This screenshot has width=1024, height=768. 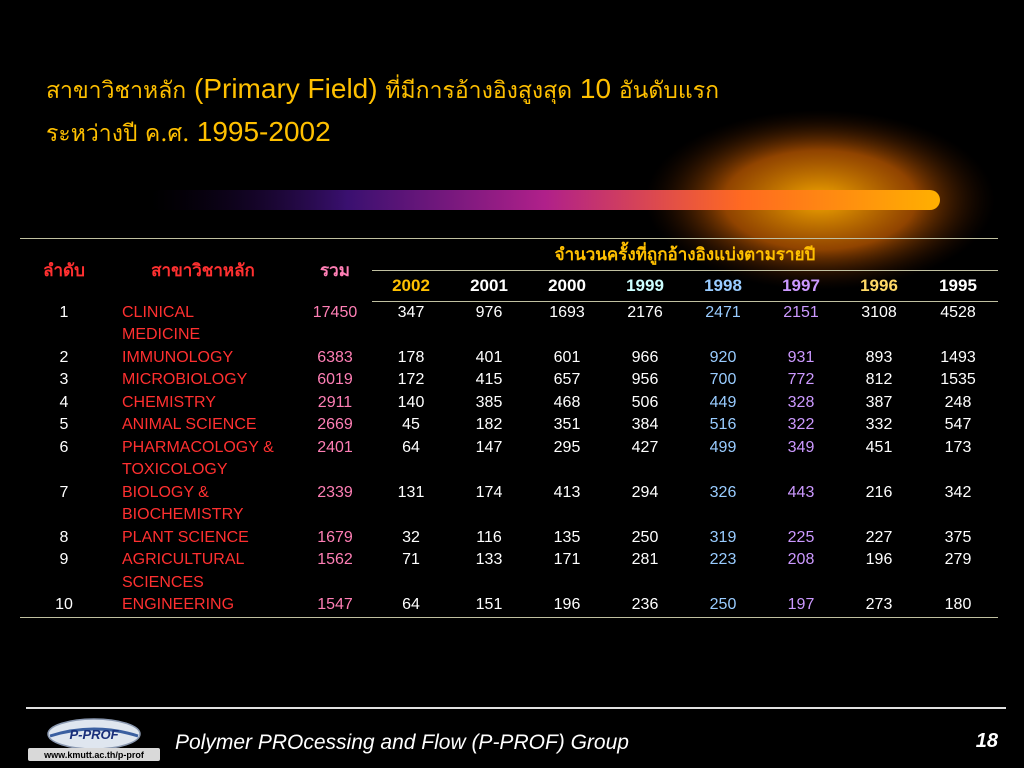 What do you see at coordinates (567, 559) in the screenshot?
I see `year-value-cell: 171` at bounding box center [567, 559].